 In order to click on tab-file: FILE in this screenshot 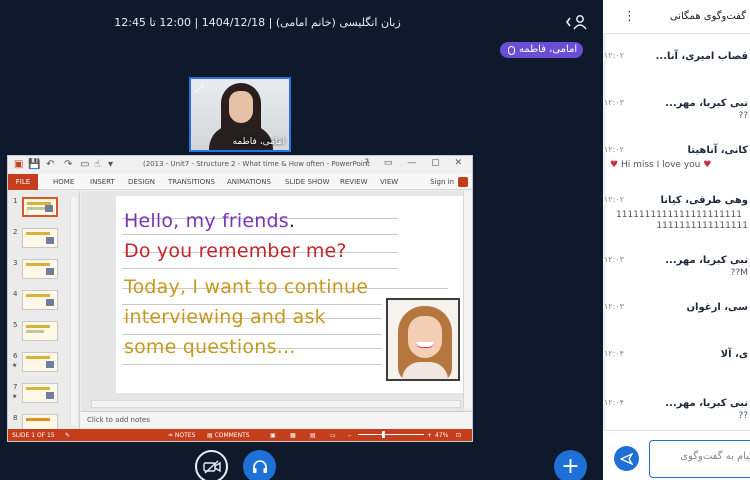, I will do `click(23, 182)`.